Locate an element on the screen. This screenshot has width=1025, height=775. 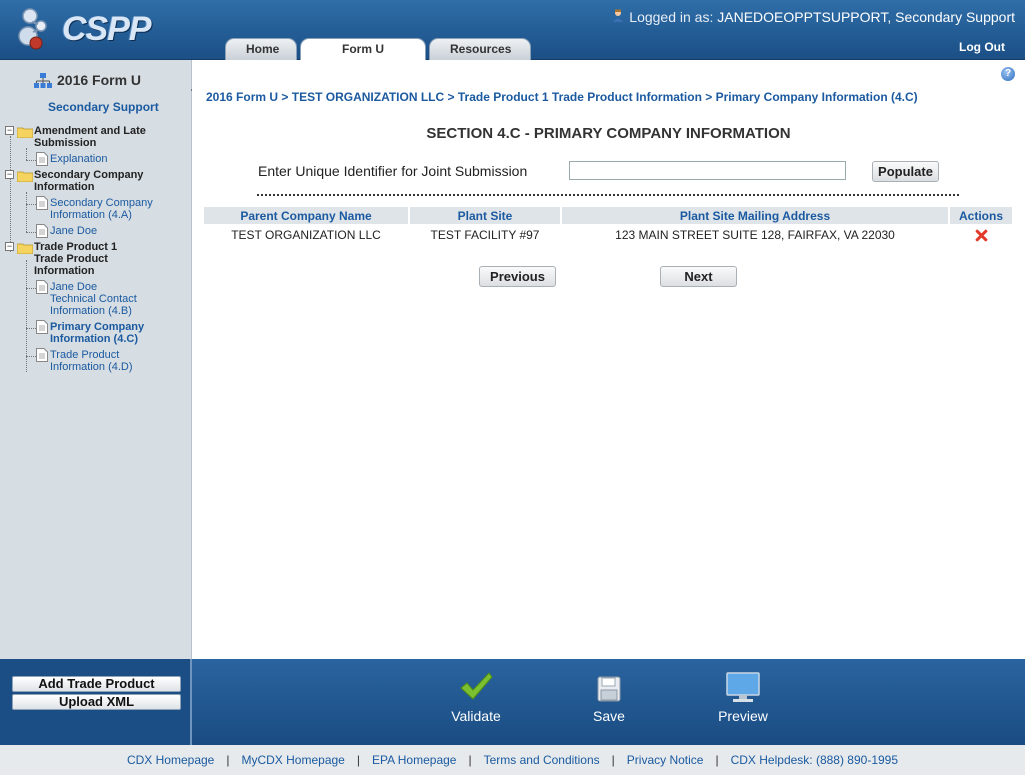
tree-expander-amendment: − is located at coordinates (9, 130).